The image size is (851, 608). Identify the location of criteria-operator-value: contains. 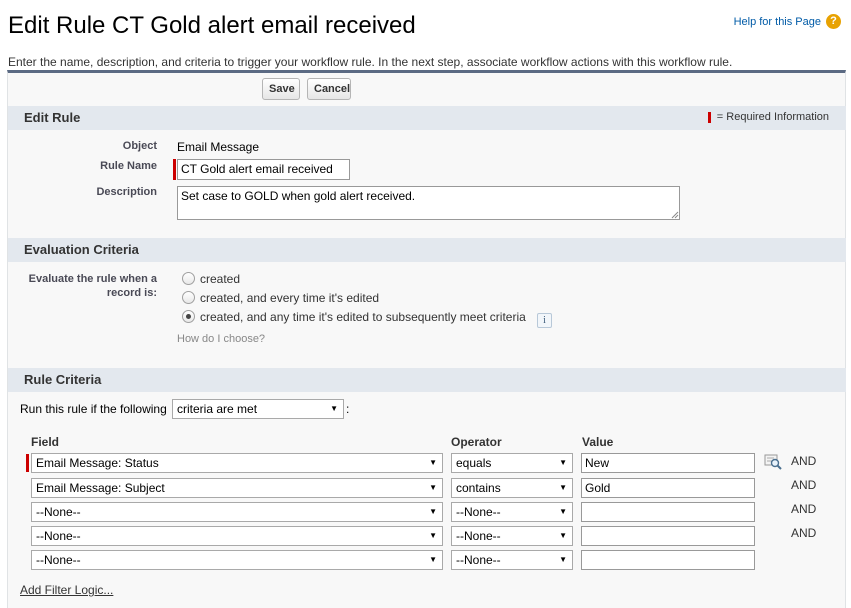
(478, 488).